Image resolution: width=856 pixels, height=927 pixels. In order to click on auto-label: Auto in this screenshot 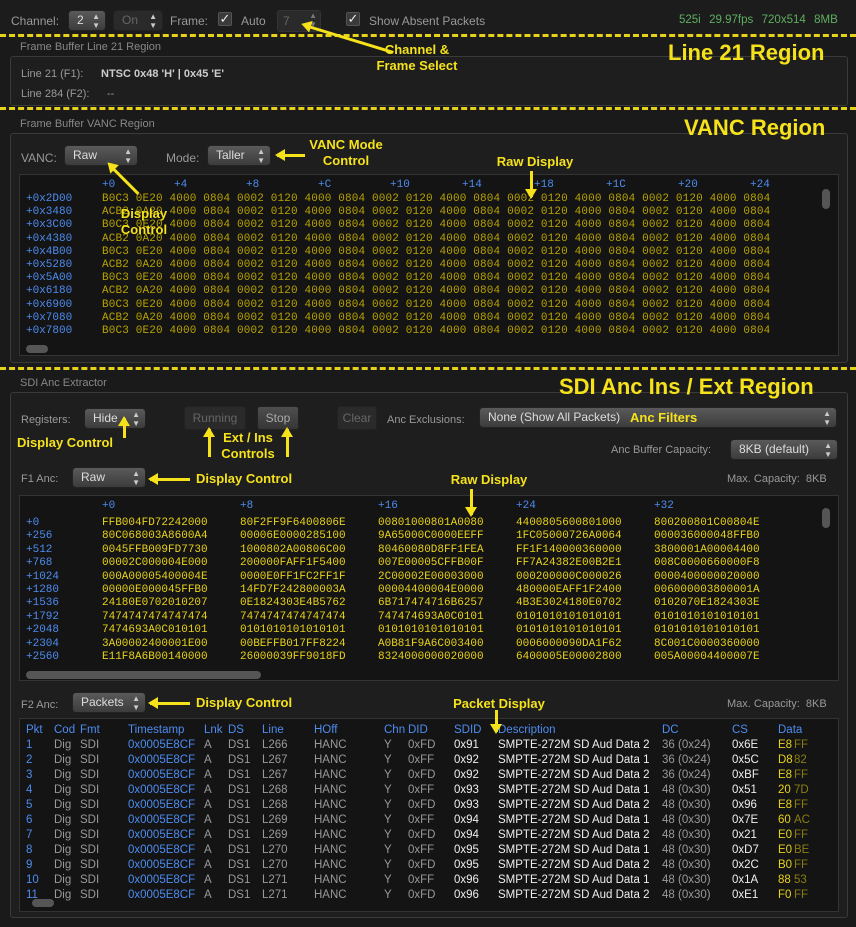, I will do `click(253, 21)`.